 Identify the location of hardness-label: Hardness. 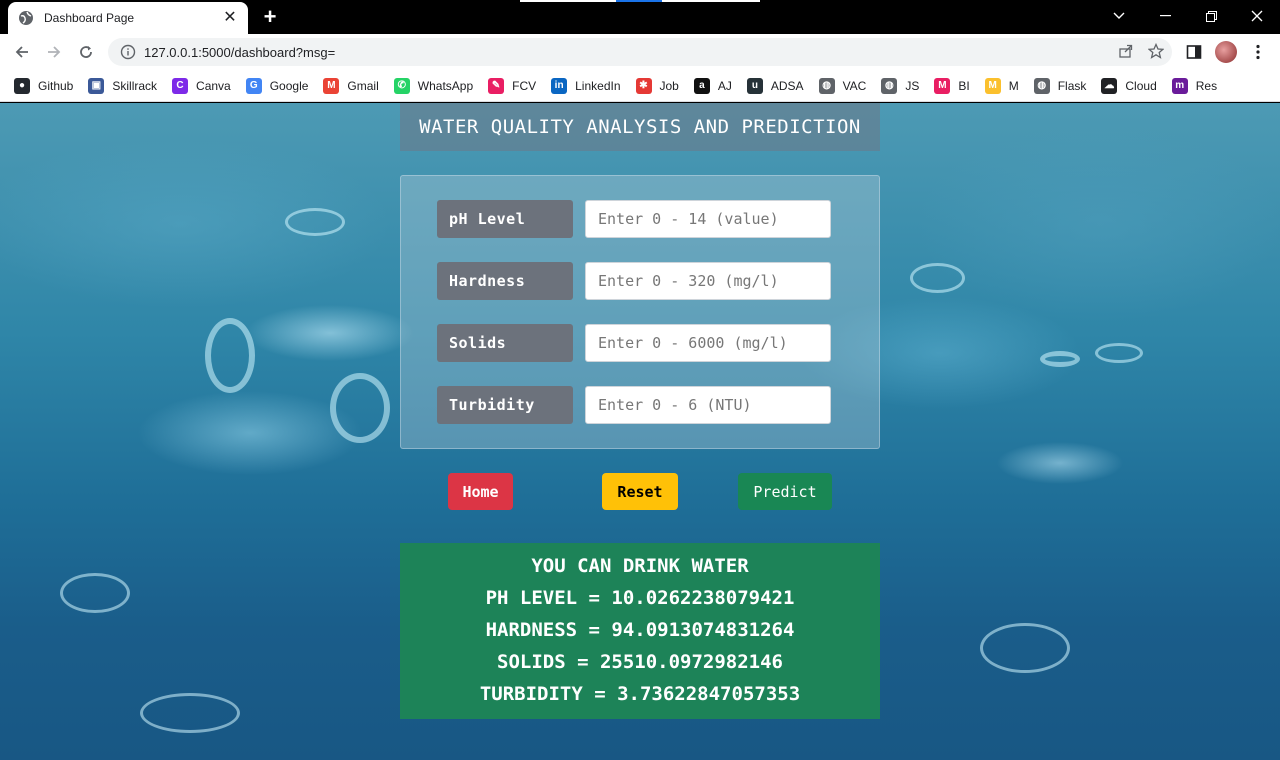
(505, 281).